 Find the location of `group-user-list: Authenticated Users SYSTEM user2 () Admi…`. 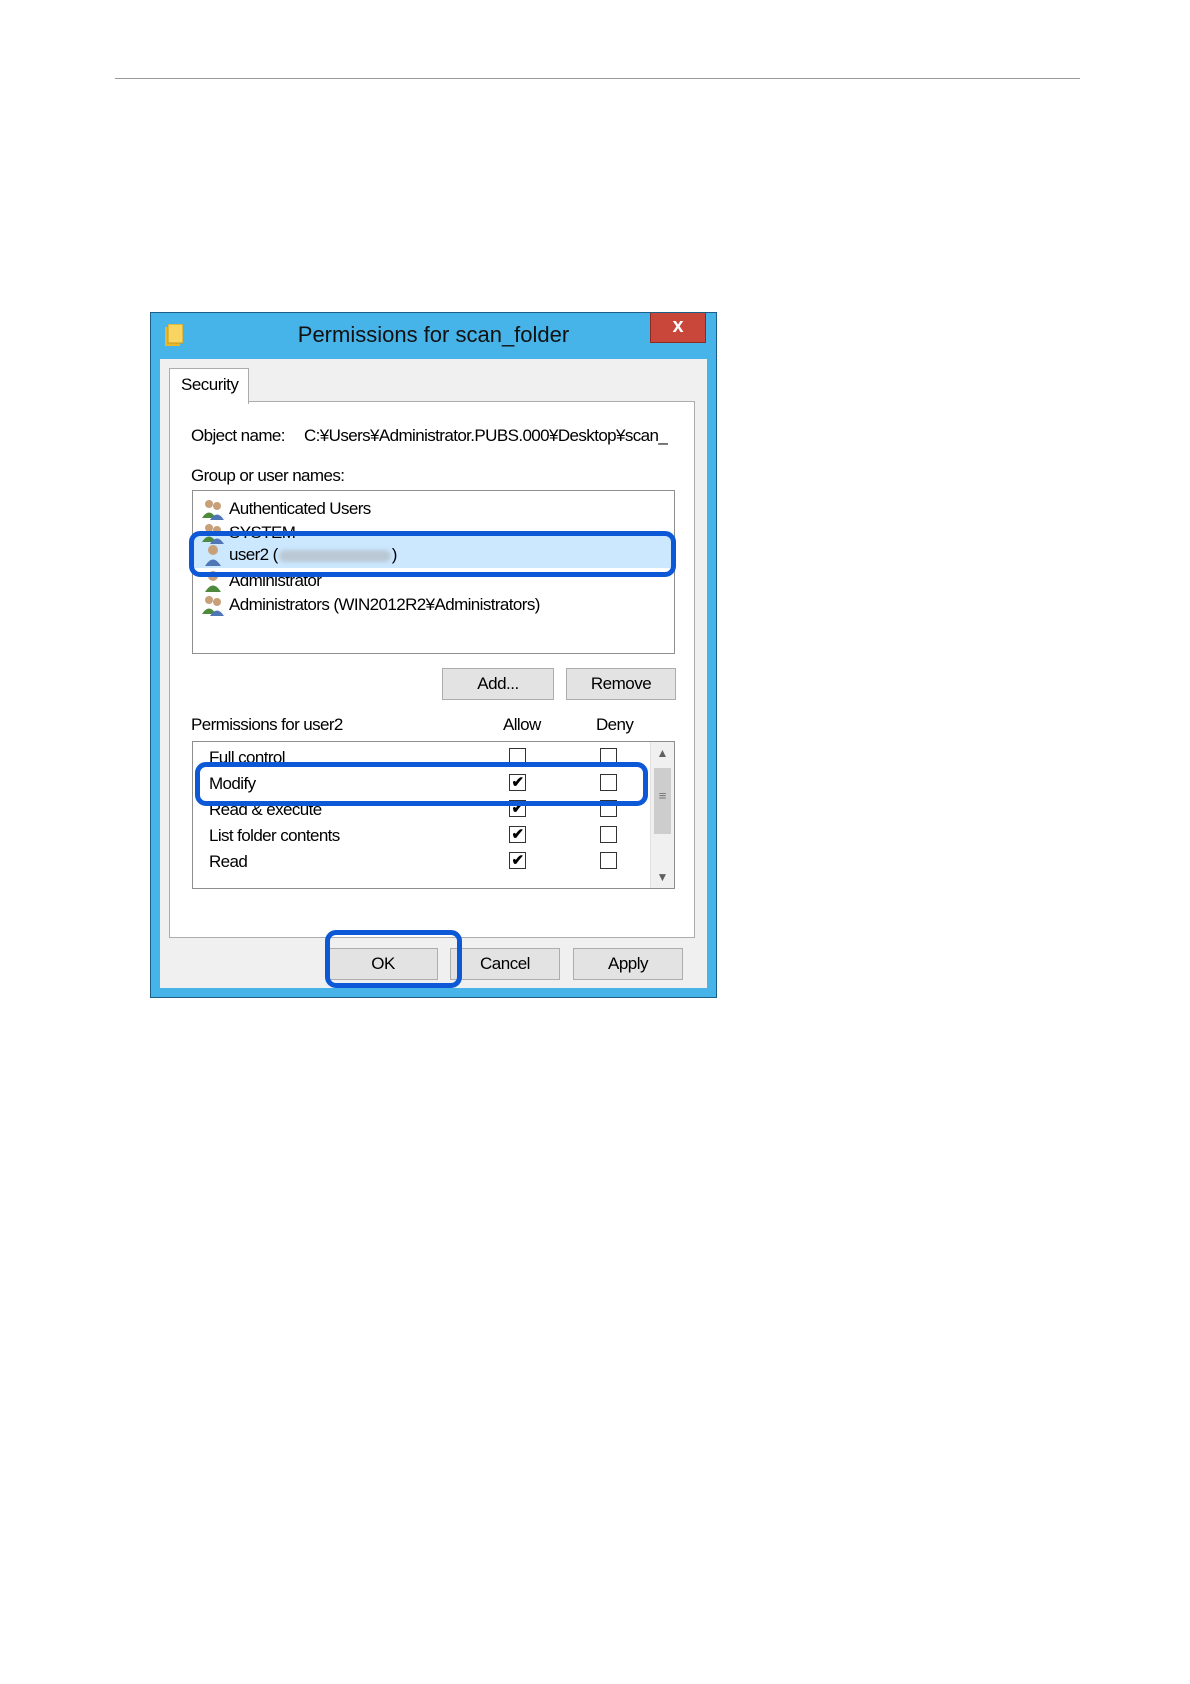

group-user-list: Authenticated Users SYSTEM user2 () Admi… is located at coordinates (433, 572).